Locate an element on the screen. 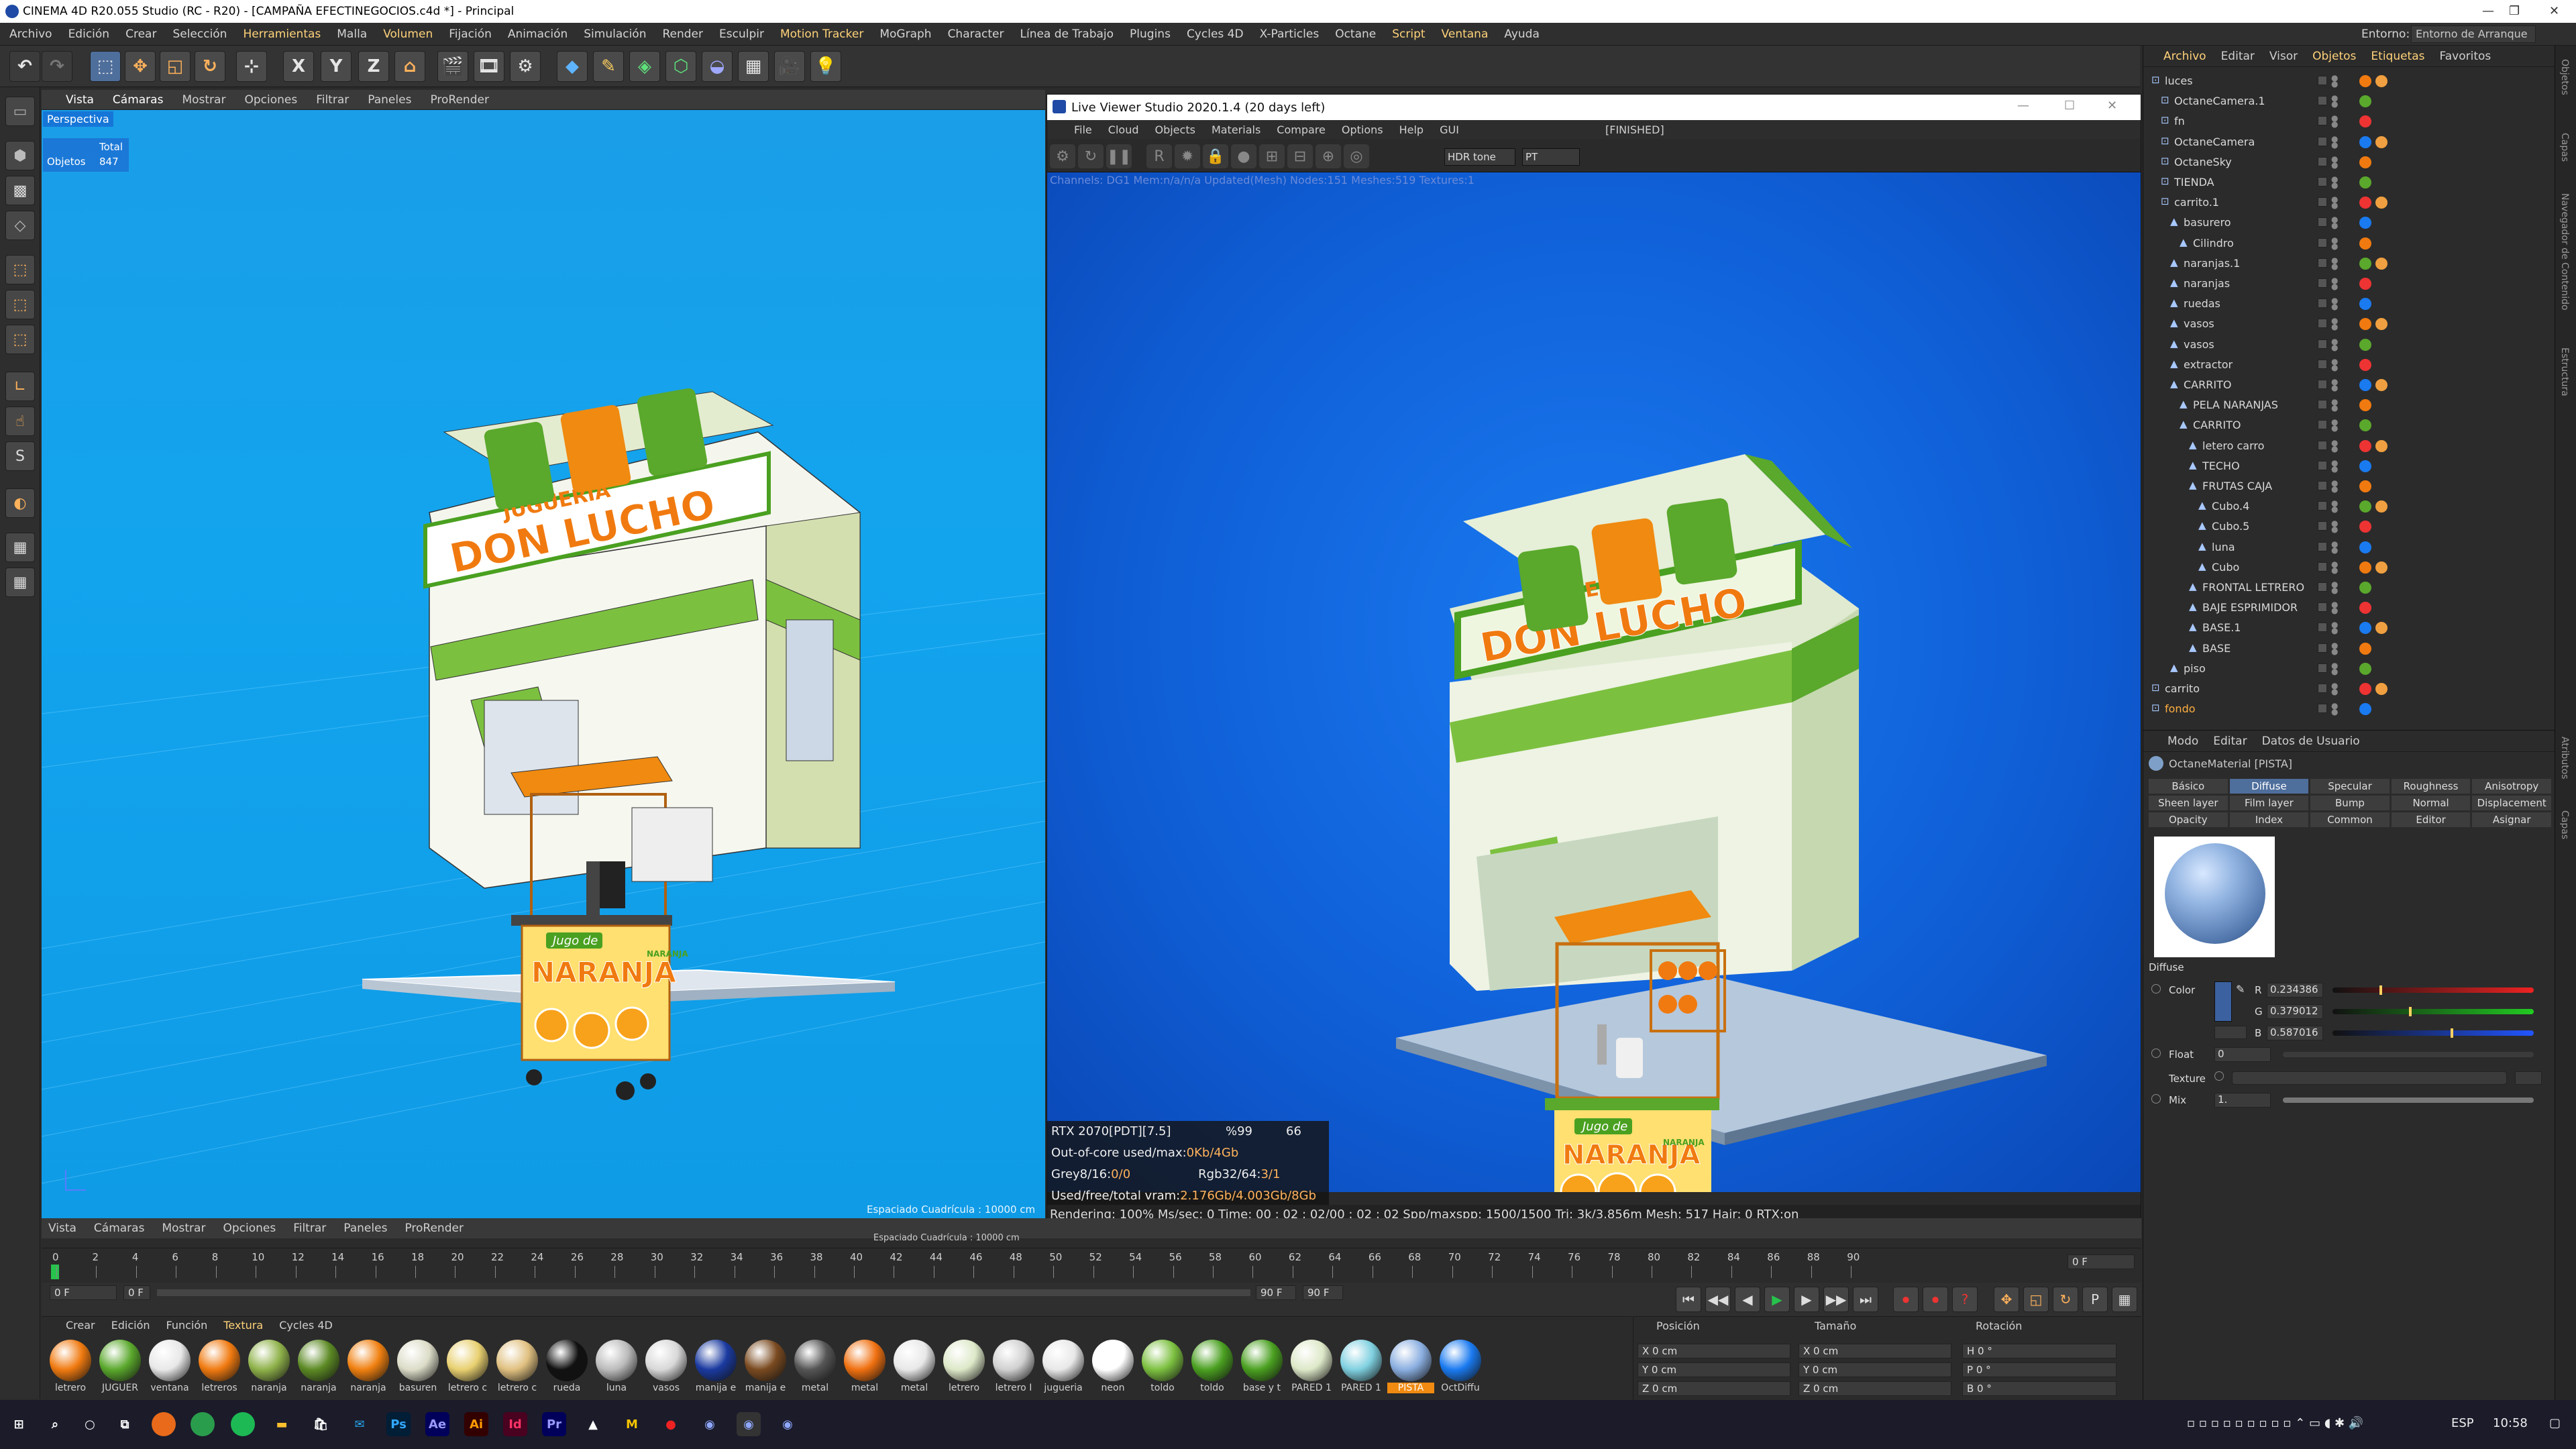 Image resolution: width=2576 pixels, height=1449 pixels. key-rotation-button: ↻ is located at coordinates (2065, 1299).